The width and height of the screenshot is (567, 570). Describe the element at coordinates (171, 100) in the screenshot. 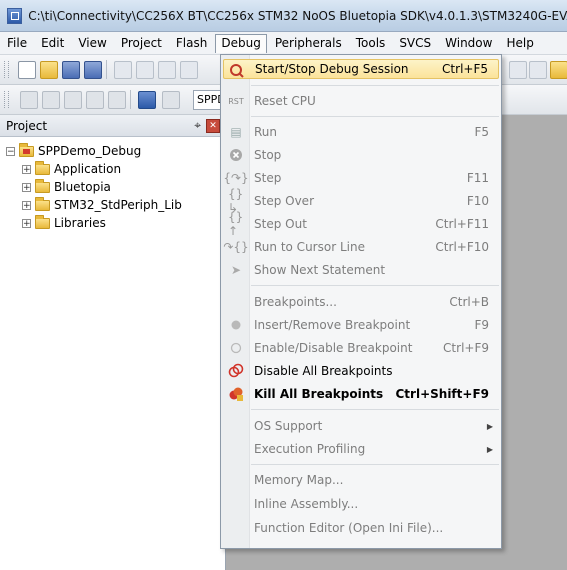

I see `target-options-icon` at that location.